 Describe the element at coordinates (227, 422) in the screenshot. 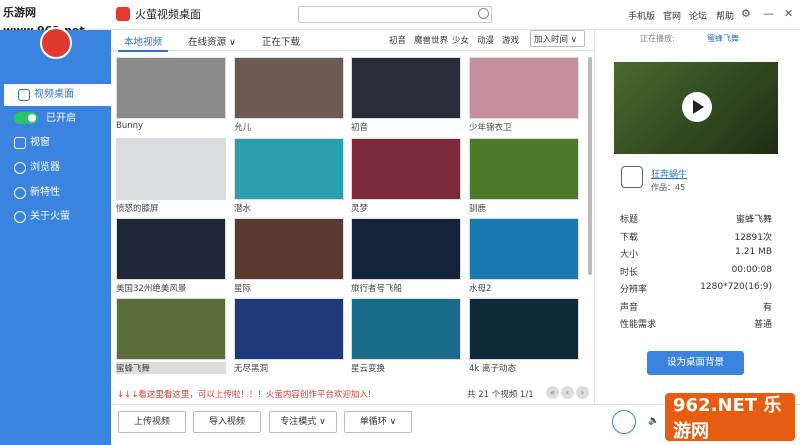

I see `import-video-button: 导入视频` at that location.